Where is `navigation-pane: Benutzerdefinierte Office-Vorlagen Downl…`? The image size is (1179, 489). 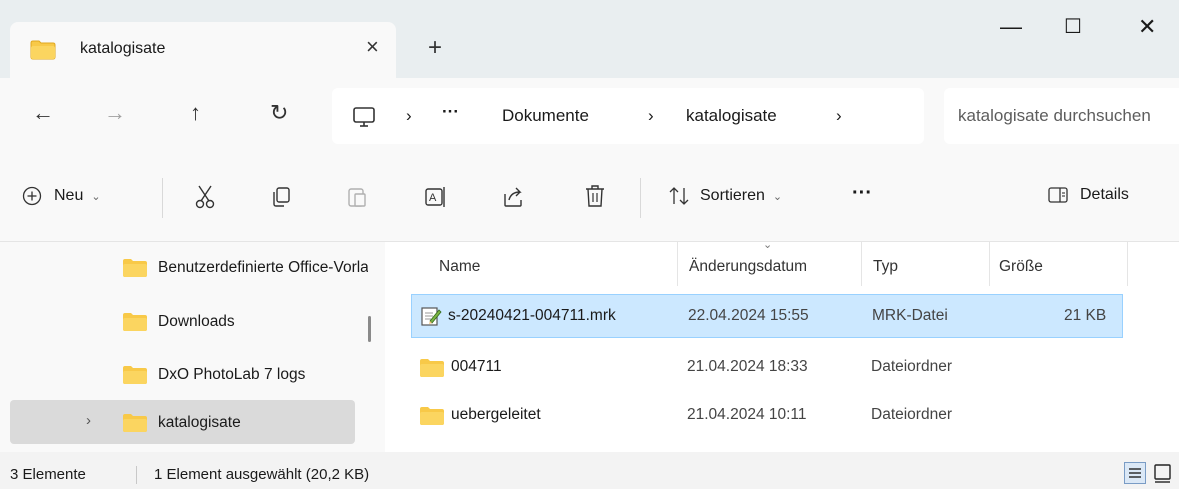
navigation-pane: Benutzerdefinierte Office-Vorlagen Downl… is located at coordinates (192, 347).